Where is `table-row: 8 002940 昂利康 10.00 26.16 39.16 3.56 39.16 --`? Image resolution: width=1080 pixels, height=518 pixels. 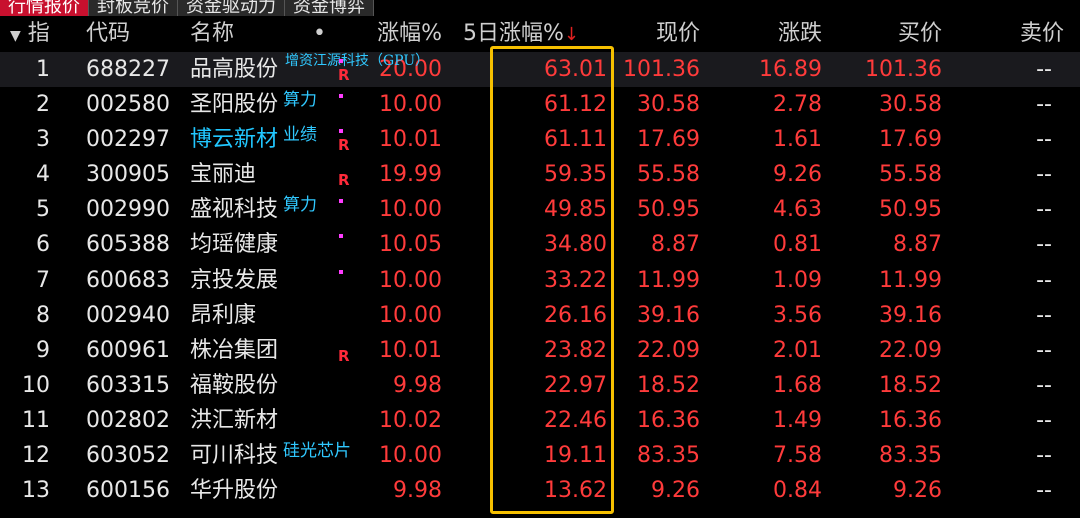 table-row: 8 002940 昂利康 10.00 26.16 39.16 3.56 39.16 -- is located at coordinates (540, 315).